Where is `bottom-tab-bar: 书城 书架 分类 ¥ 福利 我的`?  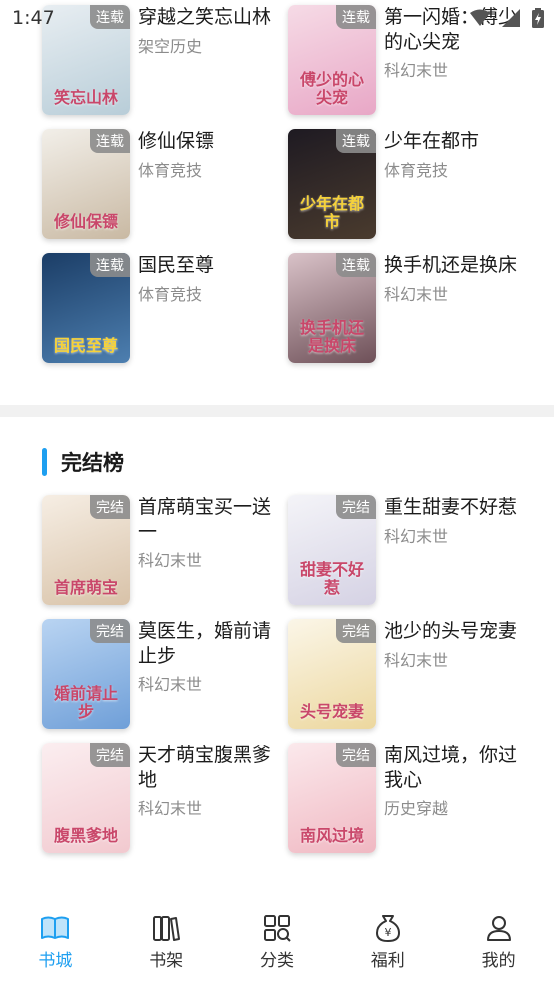 bottom-tab-bar: 书城 书架 分类 ¥ 福利 我的 is located at coordinates (277, 942).